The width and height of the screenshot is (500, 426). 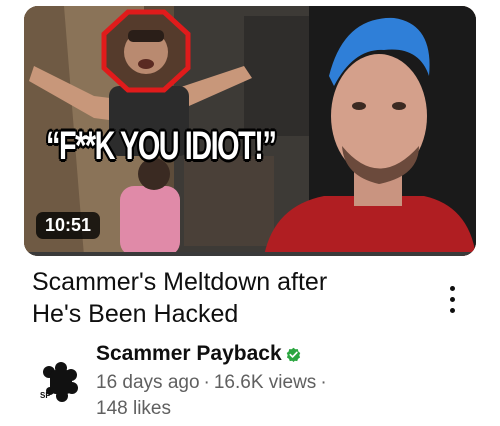 What do you see at coordinates (452, 288) in the screenshot?
I see `more-vert-icon` at bounding box center [452, 288].